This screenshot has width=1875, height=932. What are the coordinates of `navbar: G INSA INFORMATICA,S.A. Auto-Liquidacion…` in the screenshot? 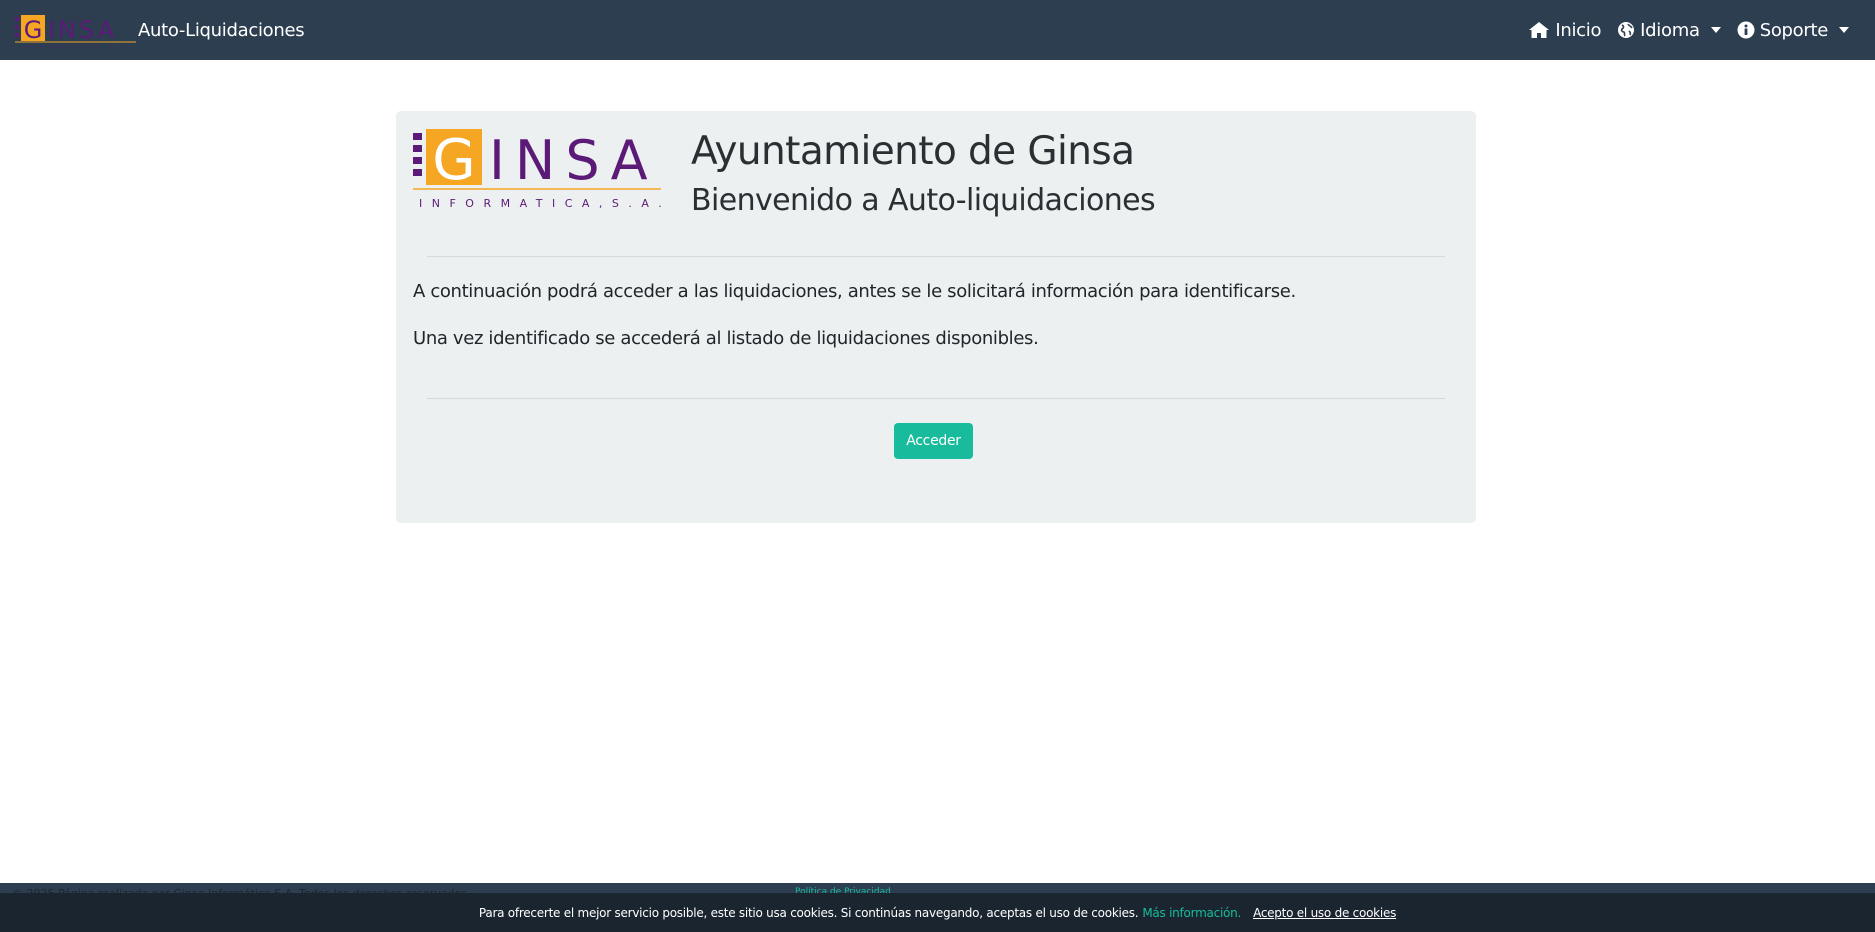 It's located at (937, 30).